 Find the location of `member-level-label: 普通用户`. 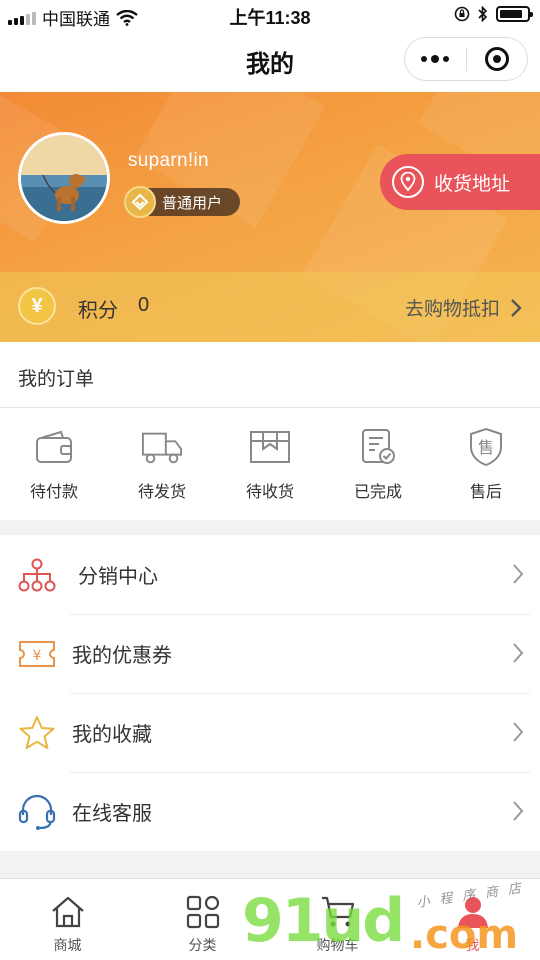

member-level-label: 普通用户 is located at coordinates (192, 203).